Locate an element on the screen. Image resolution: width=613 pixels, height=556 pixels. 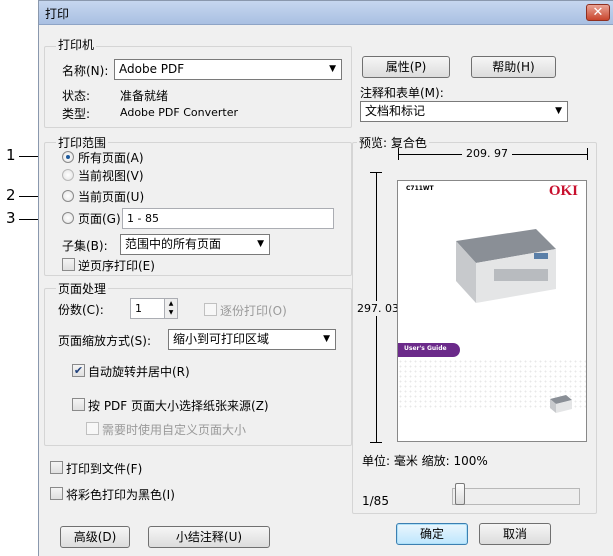
height-value: 297. 03 is located at coordinates (378, 308).